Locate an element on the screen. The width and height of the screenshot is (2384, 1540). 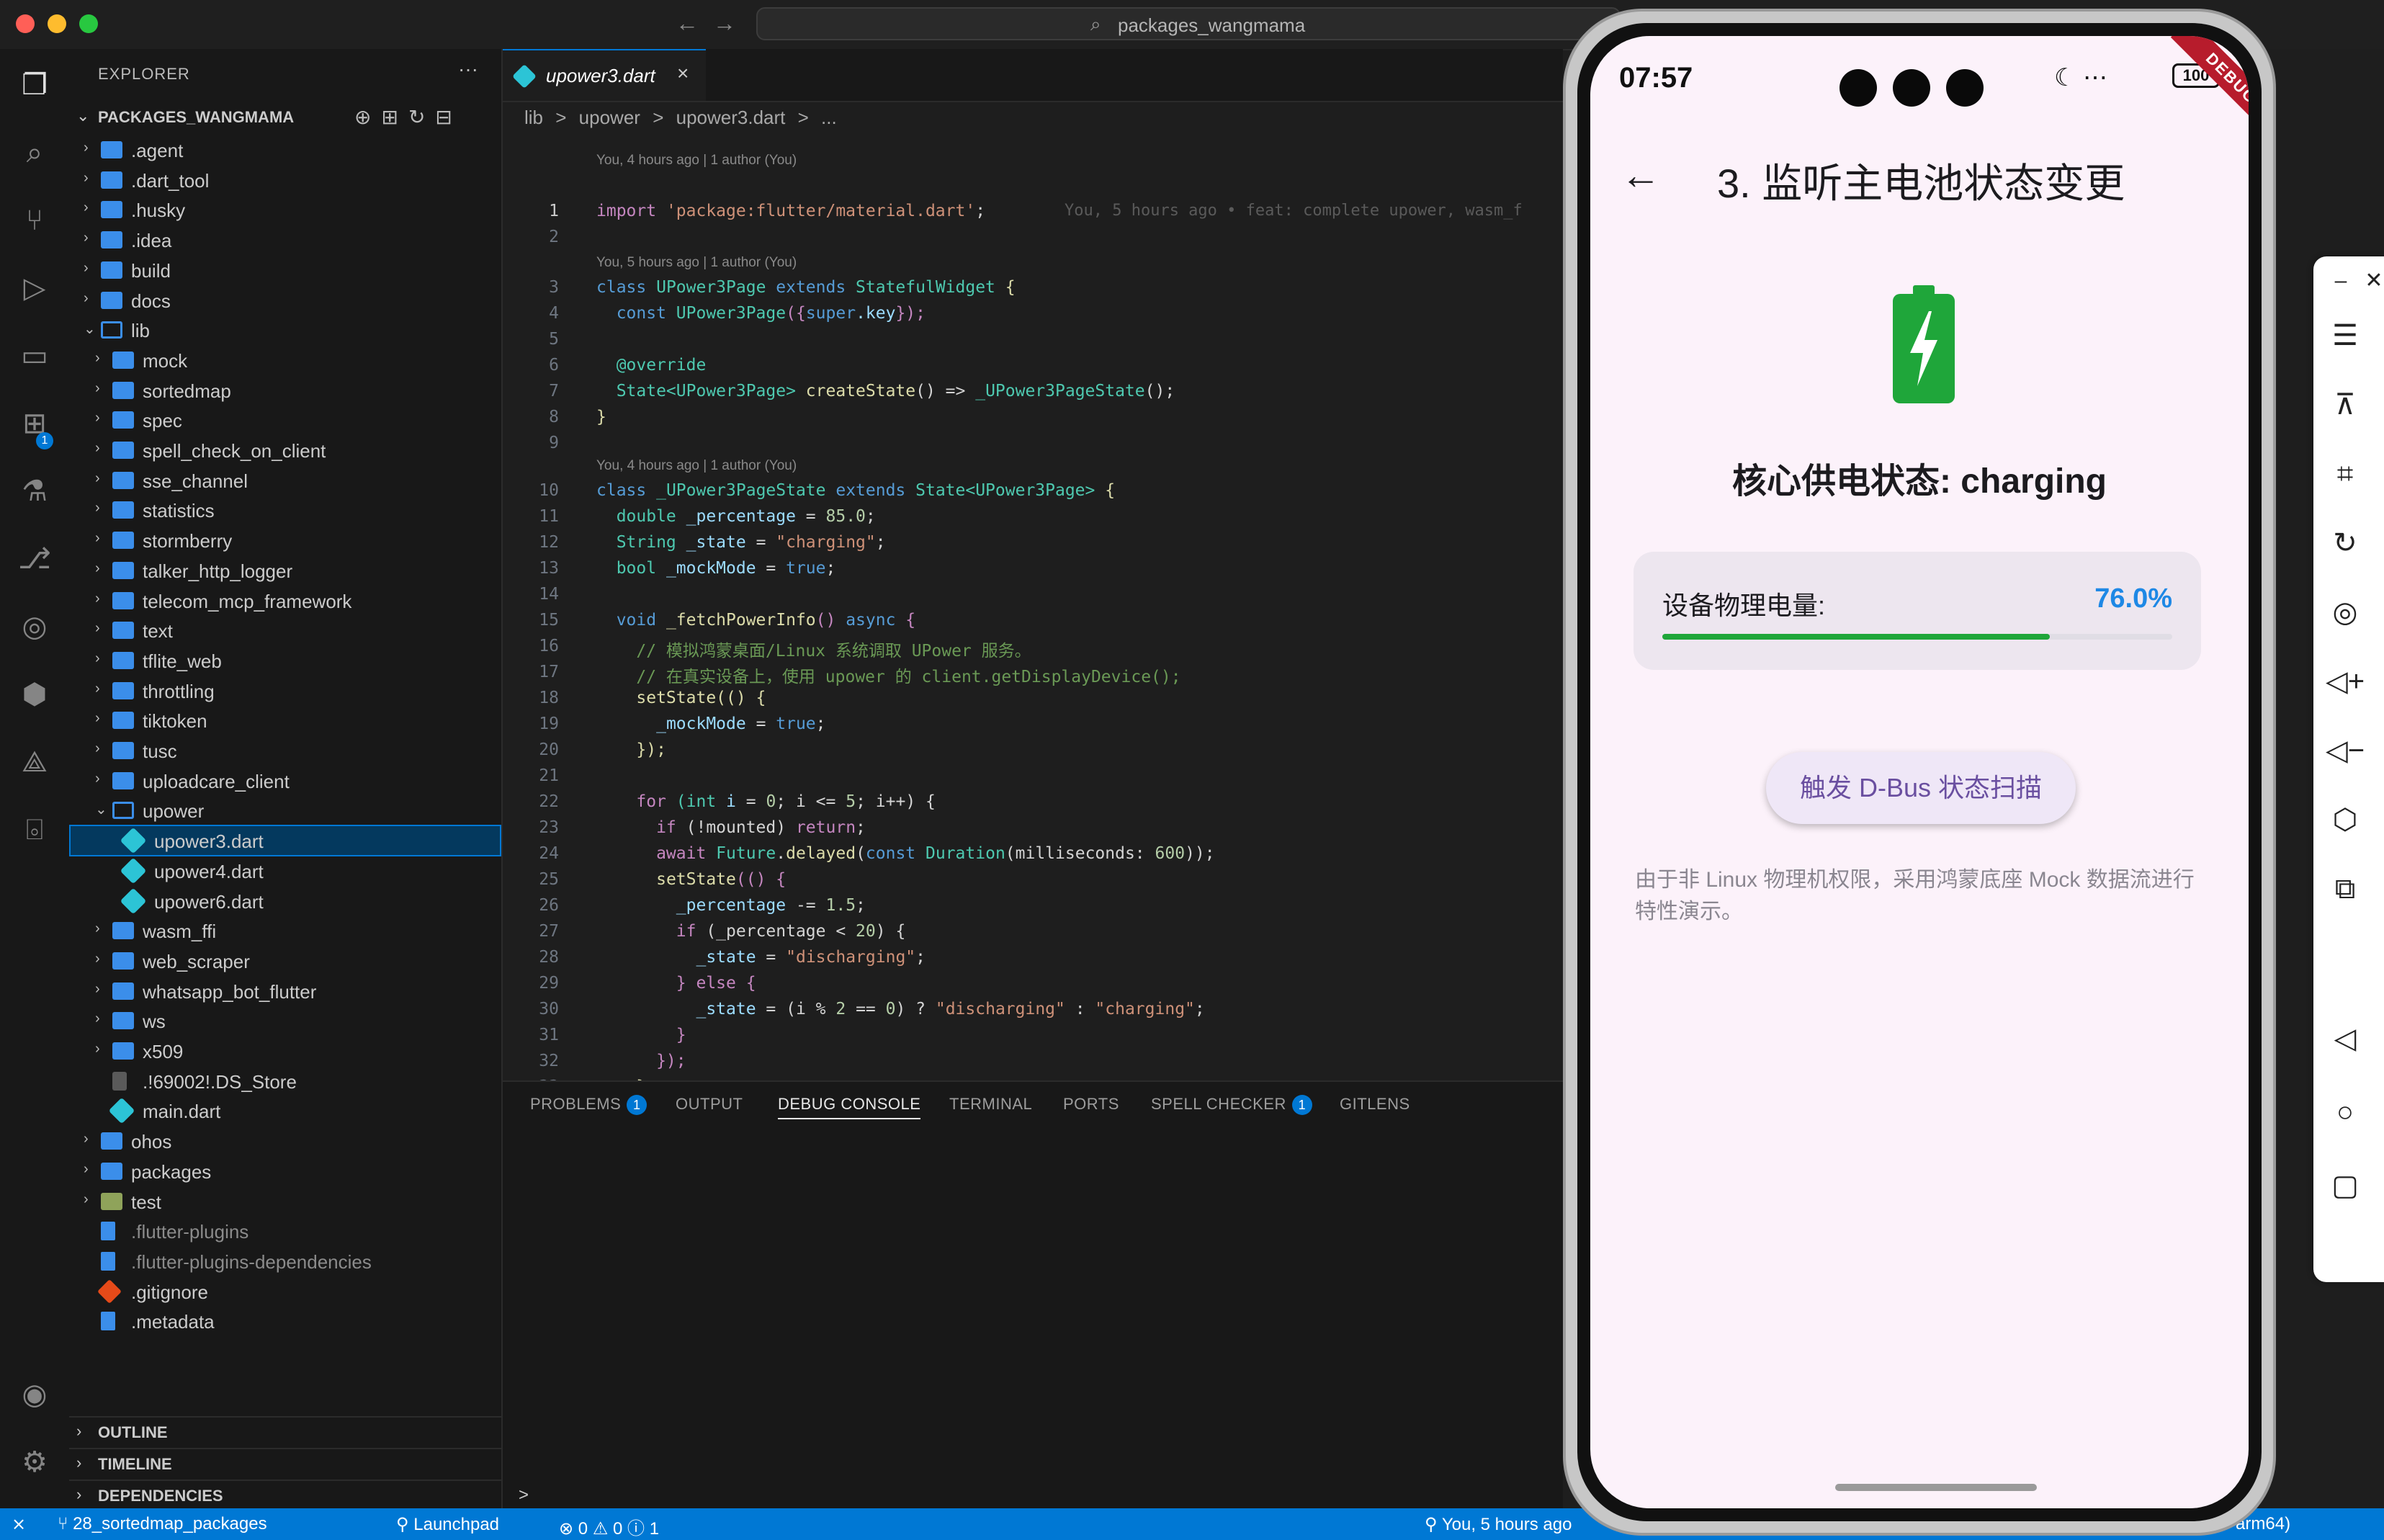
window-minimize-button is located at coordinates (57, 23).